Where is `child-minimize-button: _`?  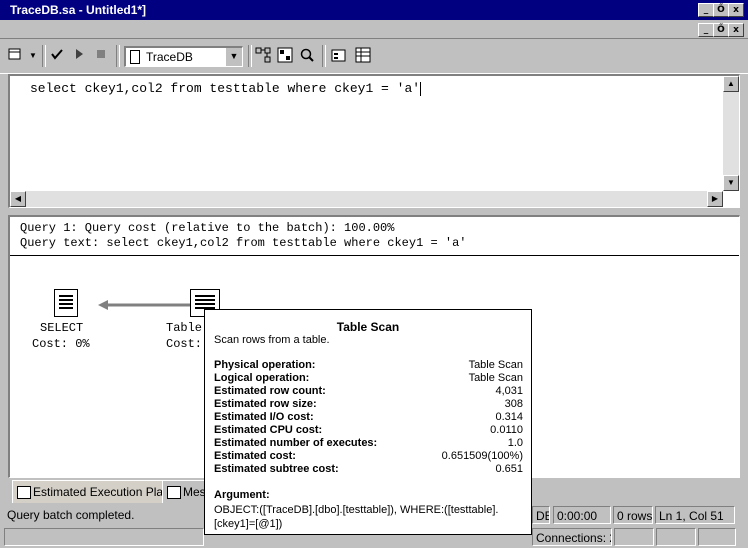 child-minimize-button: _ is located at coordinates (706, 30).